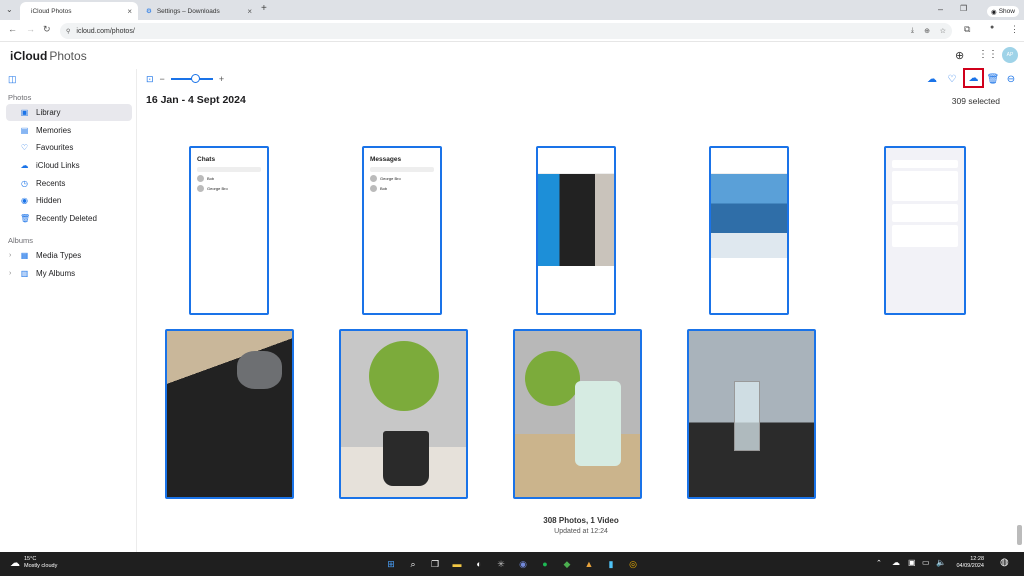  Describe the element at coordinates (912, 31) in the screenshot. I see `download-icon: ⤓` at that location.